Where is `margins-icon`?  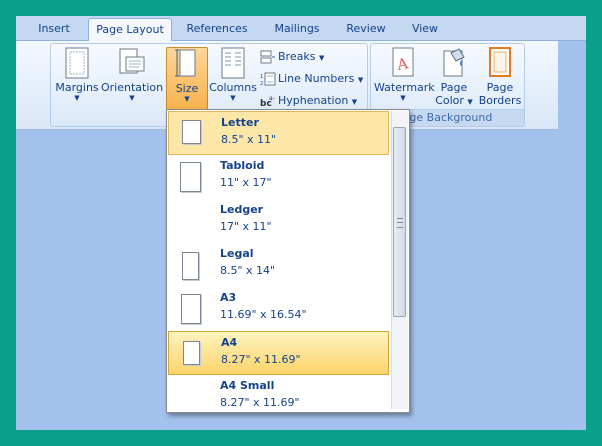 margins-icon is located at coordinates (77, 63).